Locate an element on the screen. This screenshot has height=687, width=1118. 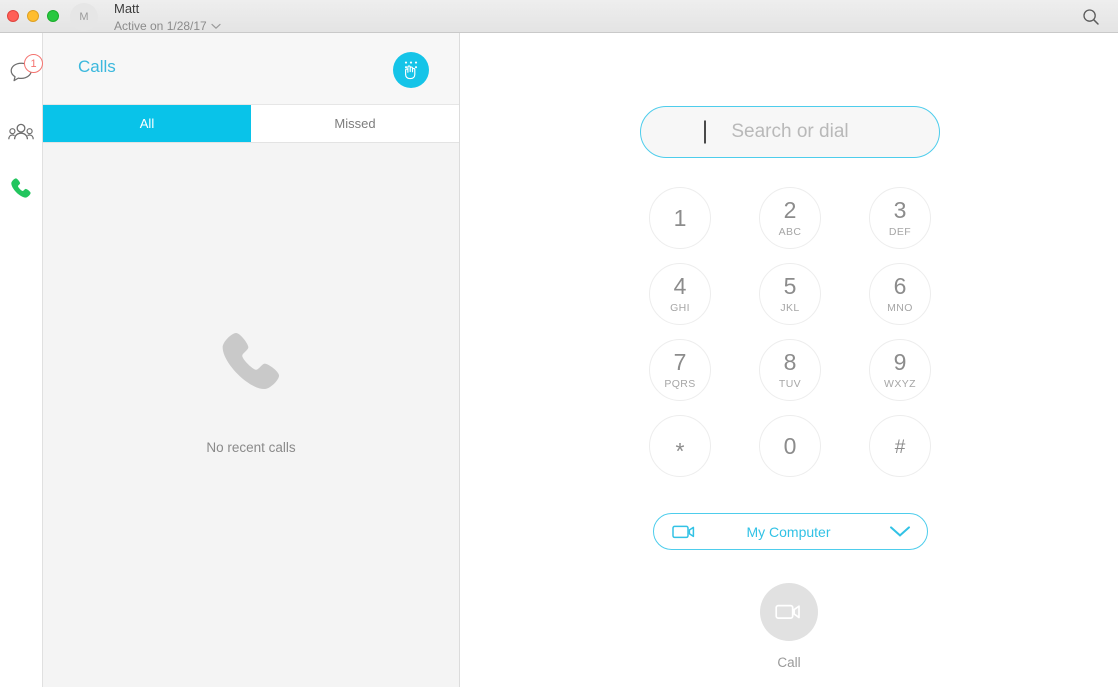
dialpad-key-digit: * is located at coordinates (680, 450).